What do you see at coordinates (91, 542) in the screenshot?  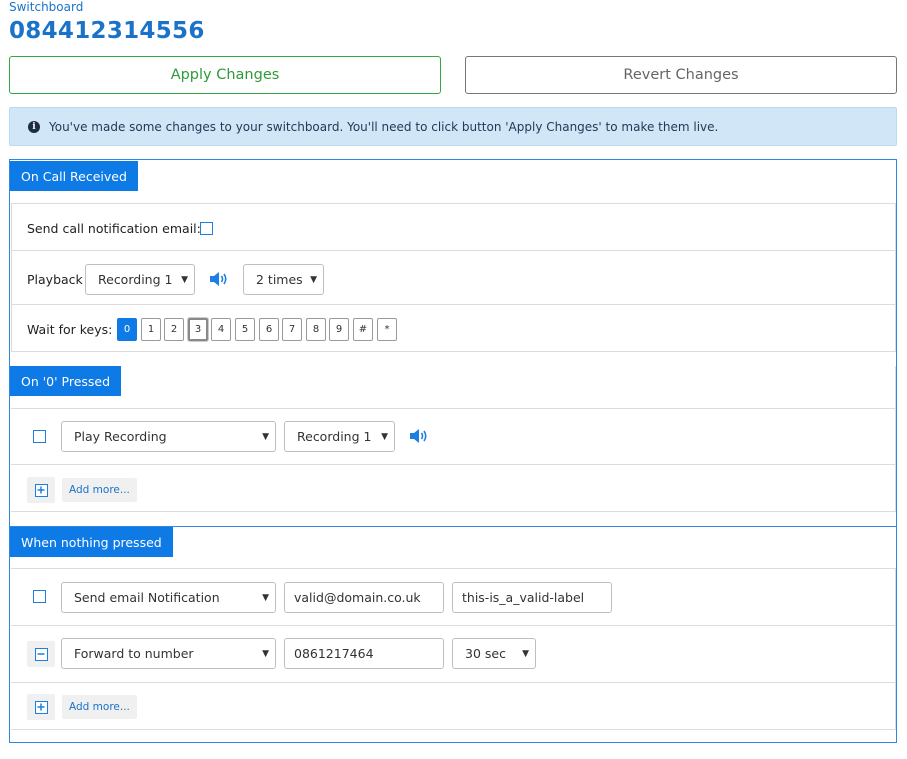 I see `section-tab-when-nothing-pressed: When nothing pressed` at bounding box center [91, 542].